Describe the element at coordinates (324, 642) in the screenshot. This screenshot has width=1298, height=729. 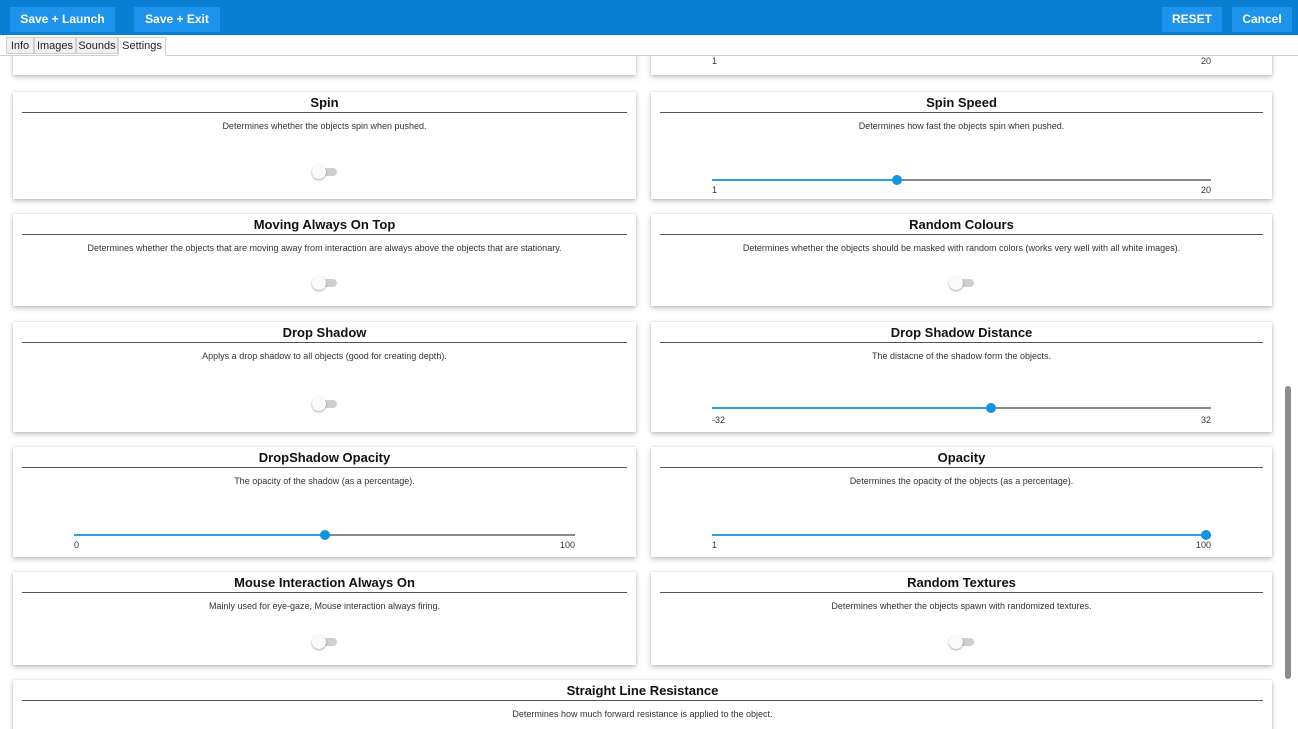
I see `mouse-interaction-toggle` at that location.